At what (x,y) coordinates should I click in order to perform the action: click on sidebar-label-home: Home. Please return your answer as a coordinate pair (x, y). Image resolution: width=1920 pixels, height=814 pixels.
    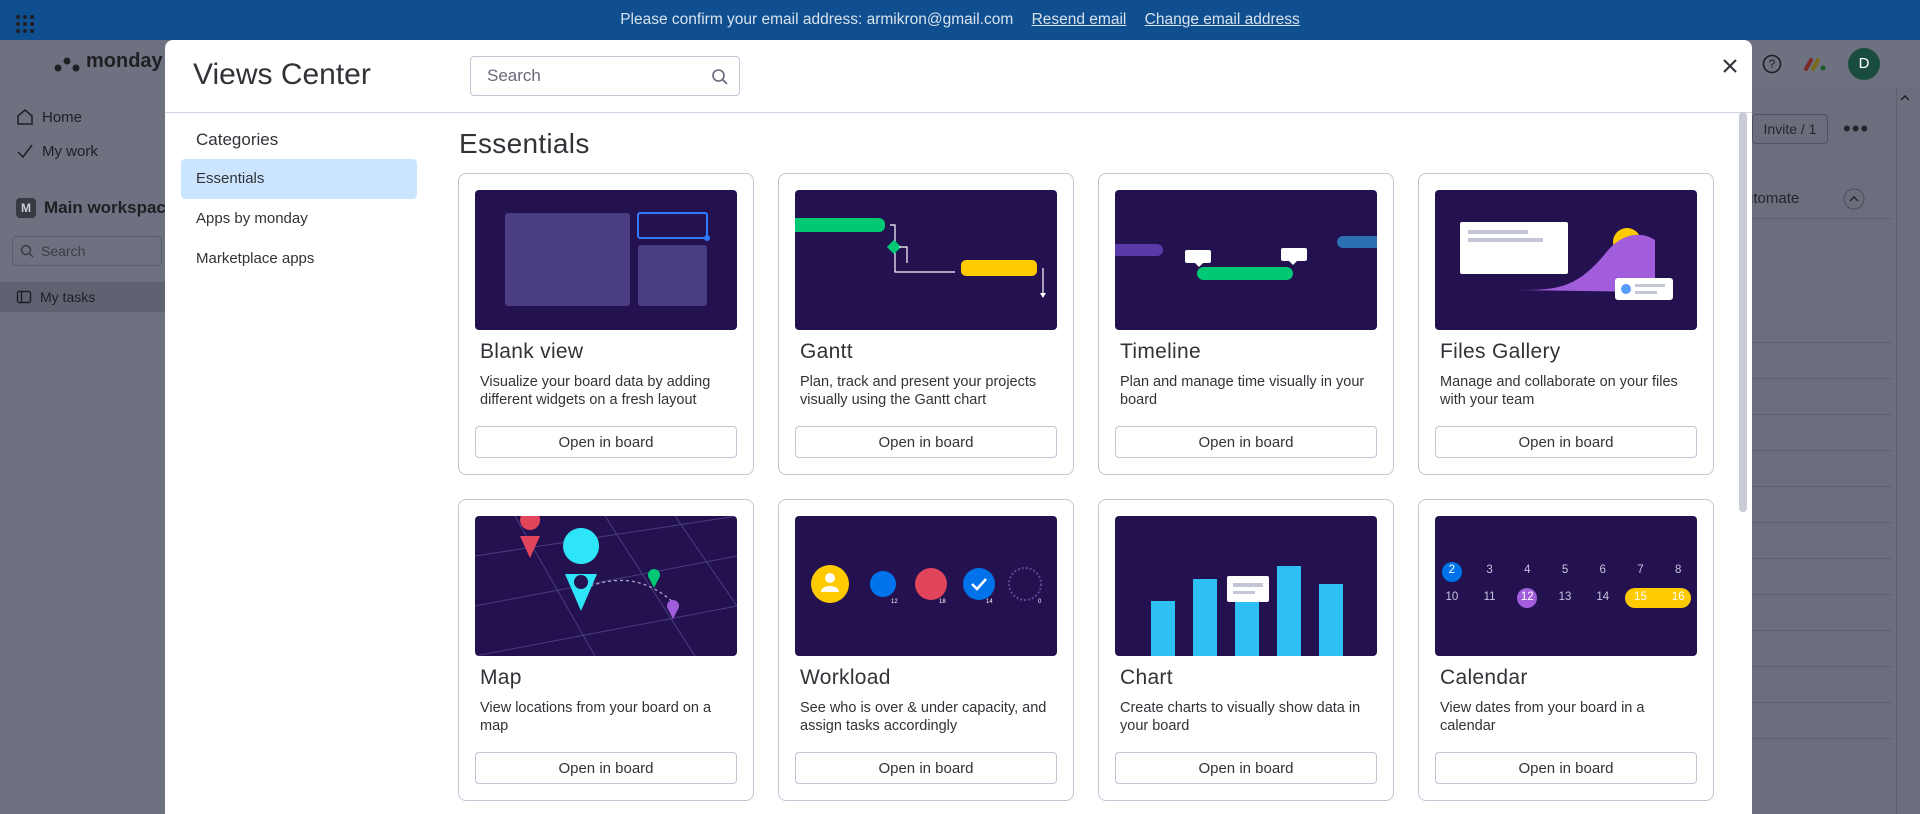
    Looking at the image, I should click on (62, 117).